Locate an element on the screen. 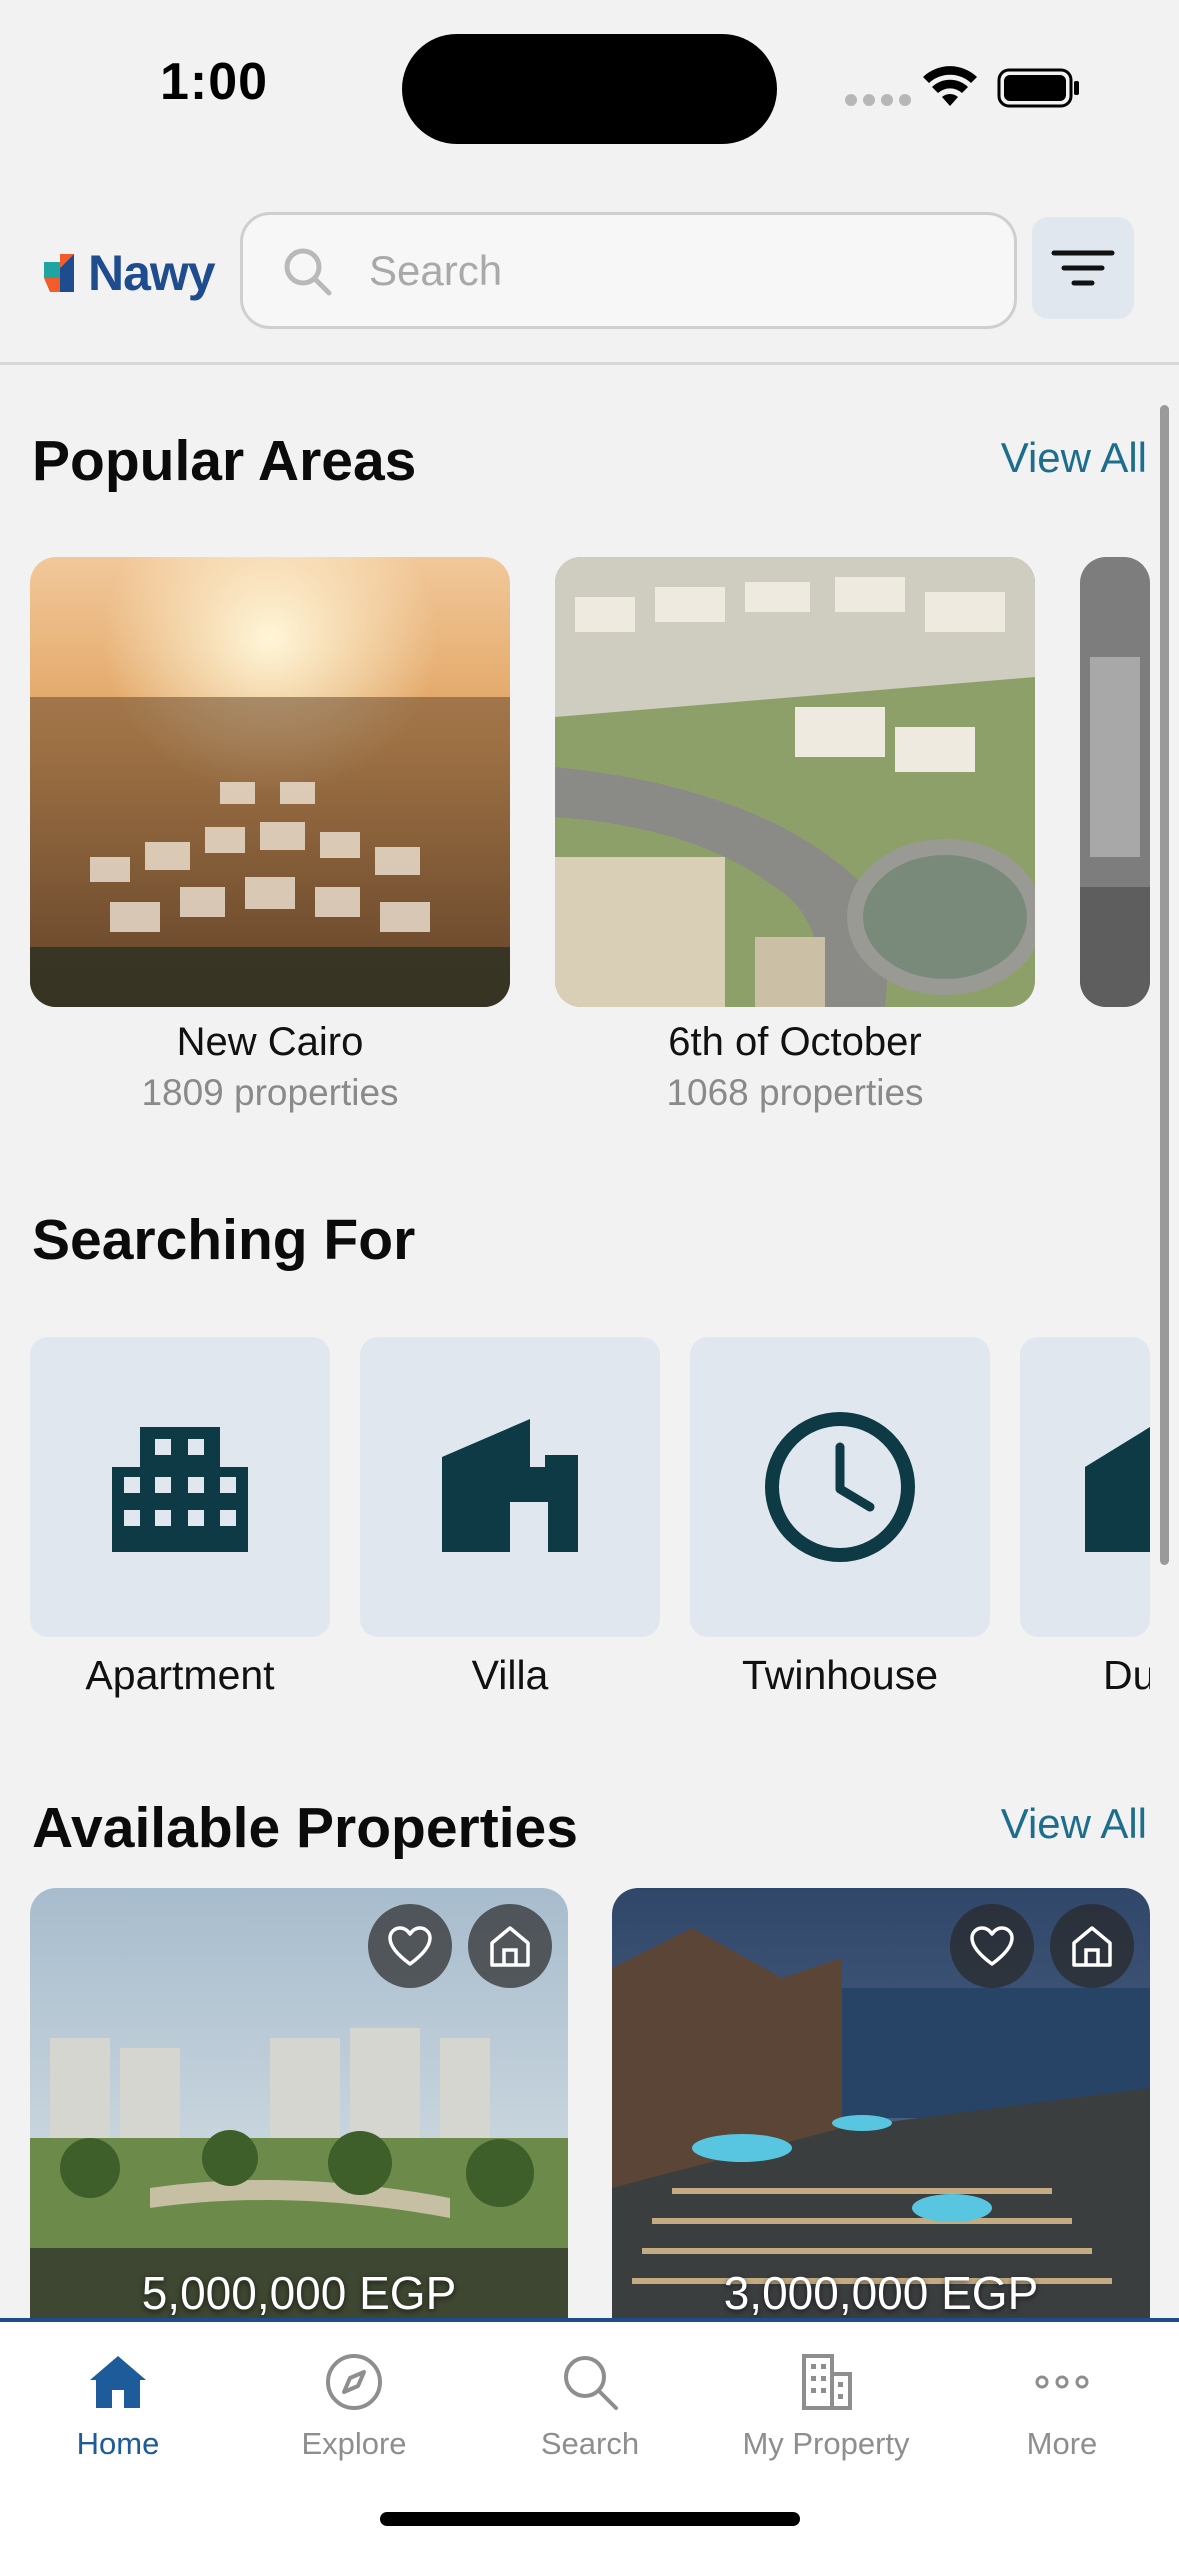 The image size is (1179, 2556). more-dots-icon is located at coordinates (1062, 2382).